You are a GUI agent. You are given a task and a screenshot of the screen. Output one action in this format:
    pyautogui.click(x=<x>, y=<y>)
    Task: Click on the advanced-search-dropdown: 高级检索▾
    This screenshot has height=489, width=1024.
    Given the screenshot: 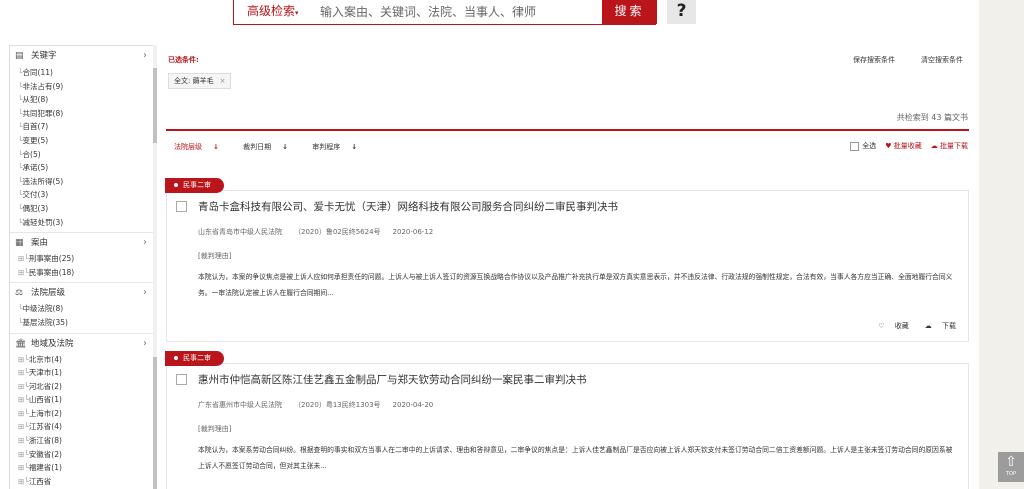 What is the action you would take?
    pyautogui.click(x=270, y=12)
    